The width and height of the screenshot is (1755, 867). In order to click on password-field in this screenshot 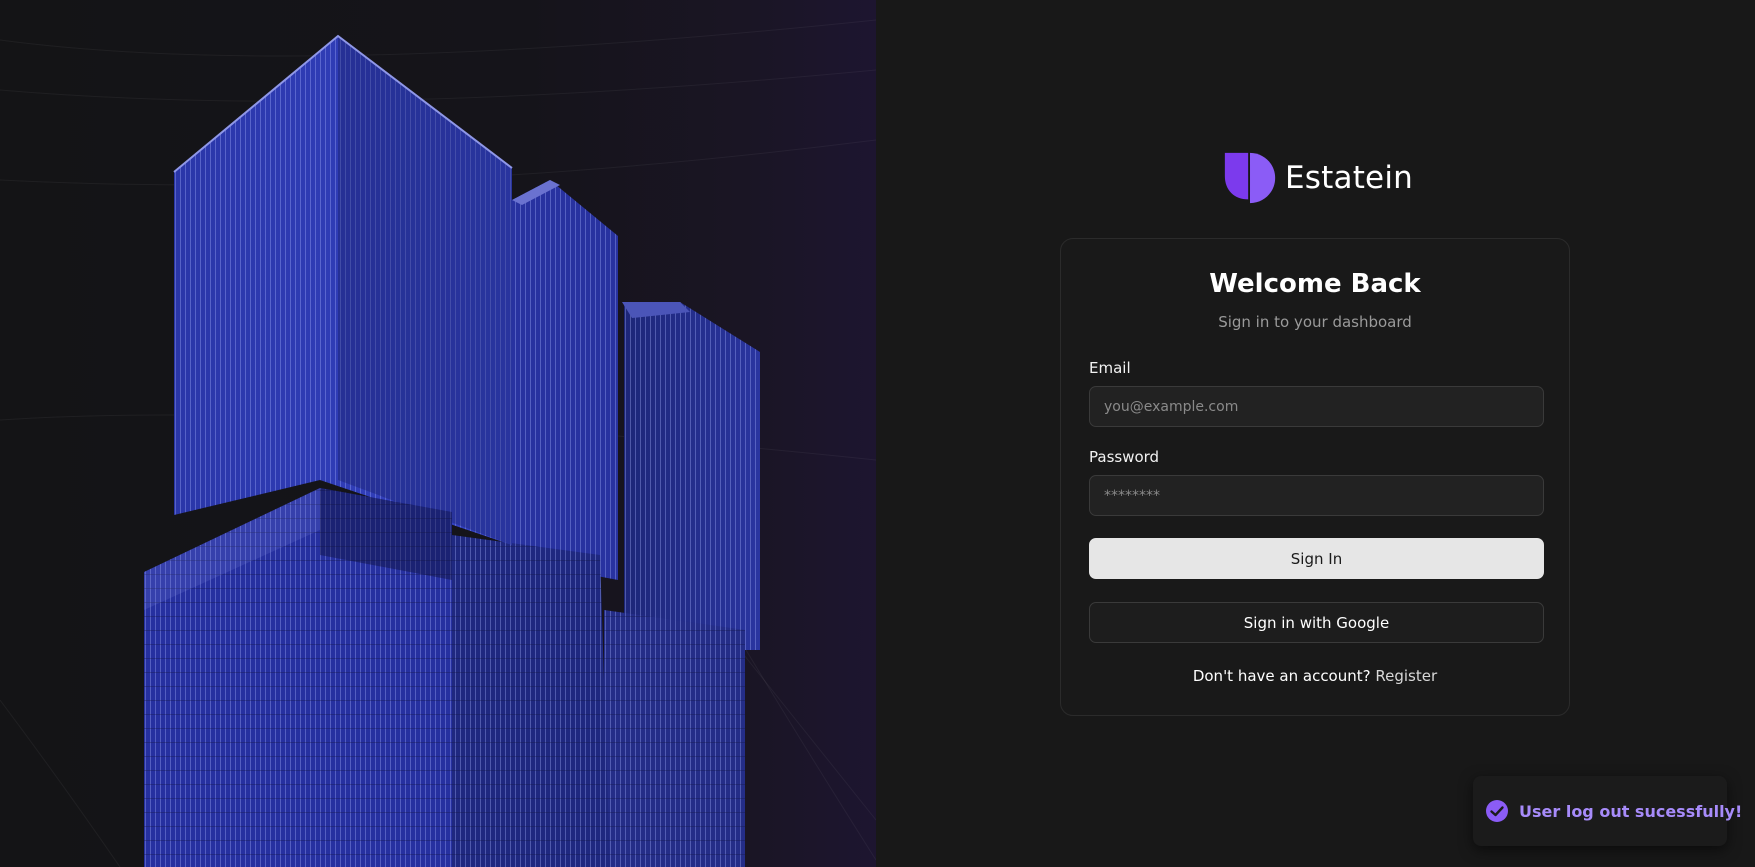, I will do `click(1316, 495)`.